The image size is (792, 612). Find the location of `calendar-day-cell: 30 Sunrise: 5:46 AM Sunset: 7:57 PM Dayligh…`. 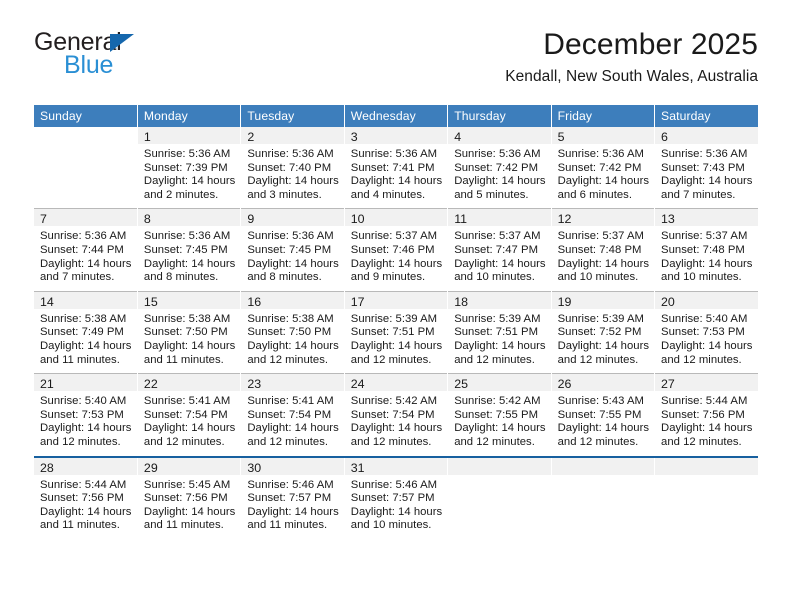

calendar-day-cell: 30 Sunrise: 5:46 AM Sunset: 7:57 PM Dayligh… is located at coordinates (292, 497).